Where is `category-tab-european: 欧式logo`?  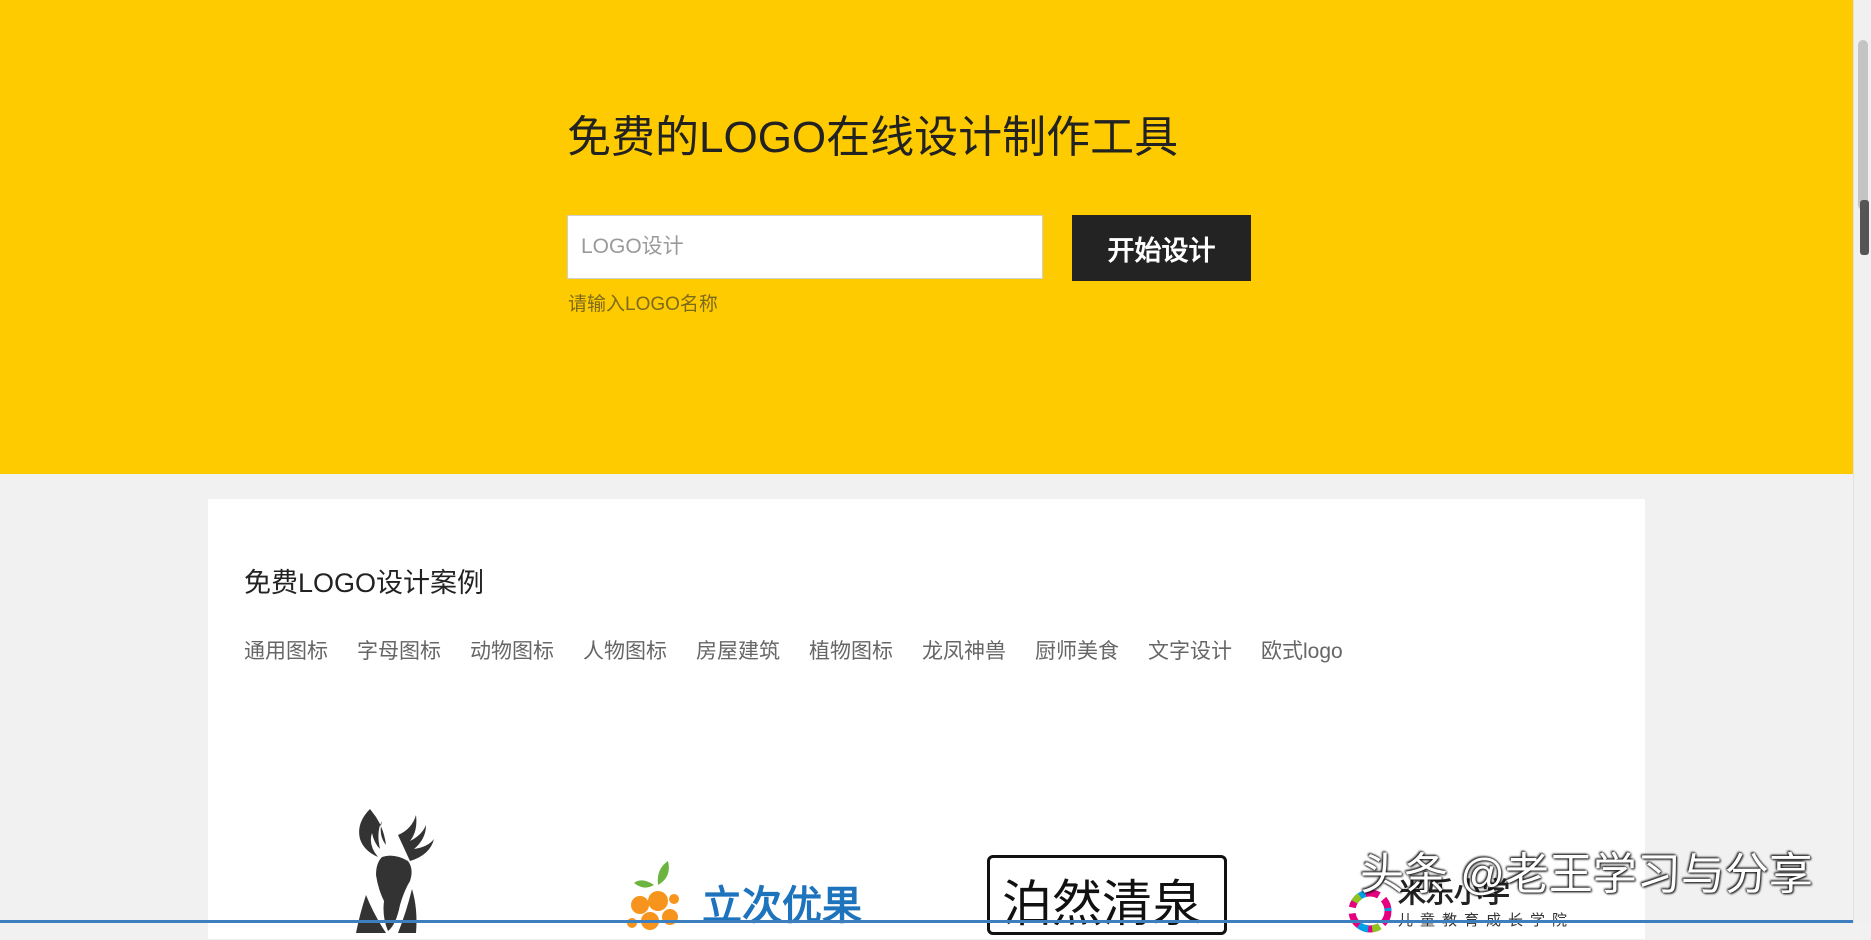
category-tab-european: 欧式logo is located at coordinates (1302, 650).